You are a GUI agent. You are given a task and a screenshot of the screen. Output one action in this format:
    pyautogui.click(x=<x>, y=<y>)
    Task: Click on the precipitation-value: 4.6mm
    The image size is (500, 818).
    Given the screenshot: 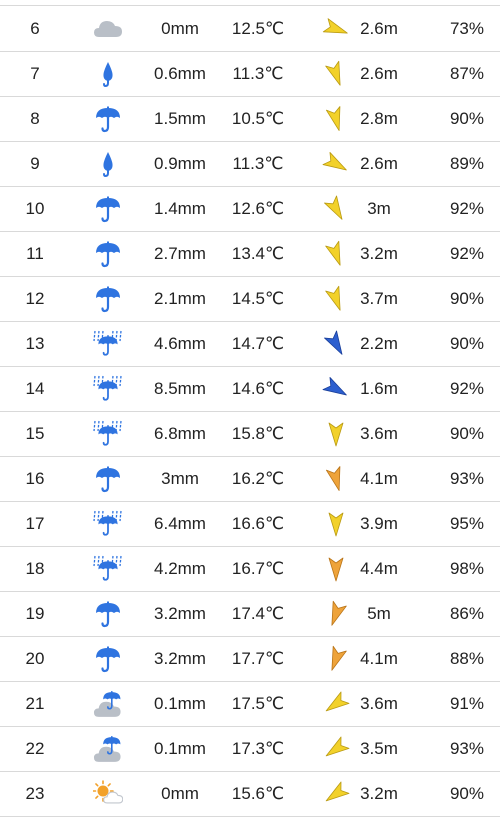 What is the action you would take?
    pyautogui.click(x=180, y=343)
    